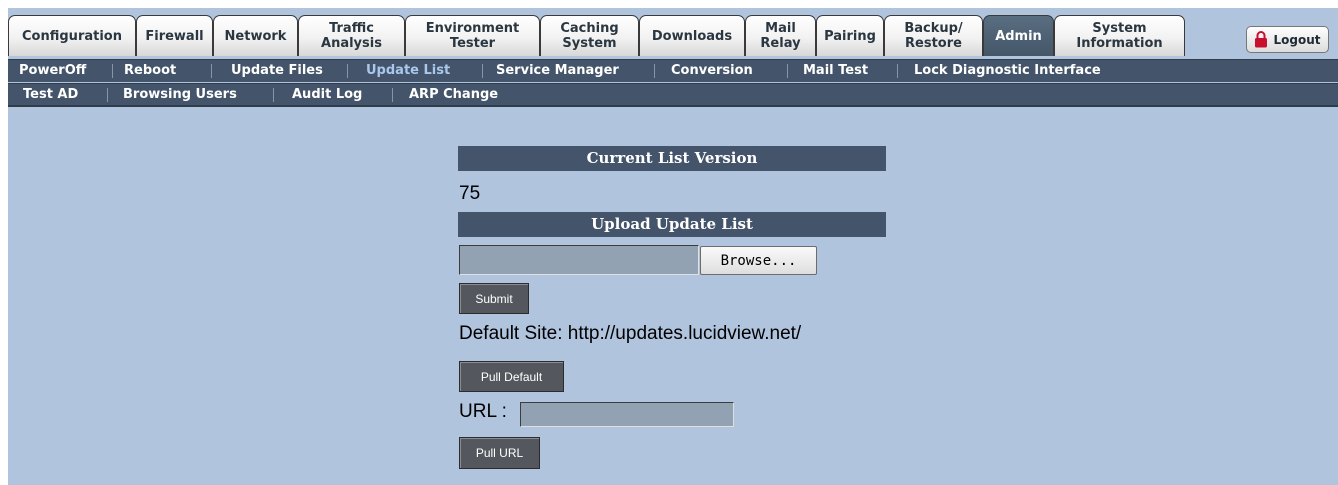 This screenshot has height=485, width=1338. Describe the element at coordinates (72, 35) in the screenshot. I see `tab-configuration: Configuration` at that location.